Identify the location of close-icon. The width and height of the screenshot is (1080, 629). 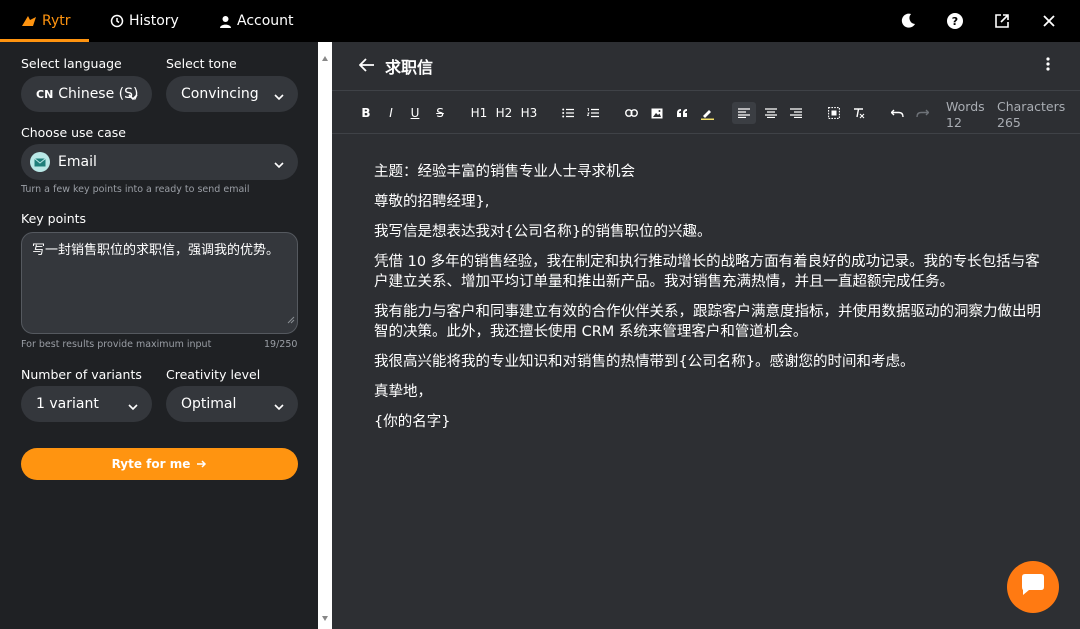
(1049, 21).